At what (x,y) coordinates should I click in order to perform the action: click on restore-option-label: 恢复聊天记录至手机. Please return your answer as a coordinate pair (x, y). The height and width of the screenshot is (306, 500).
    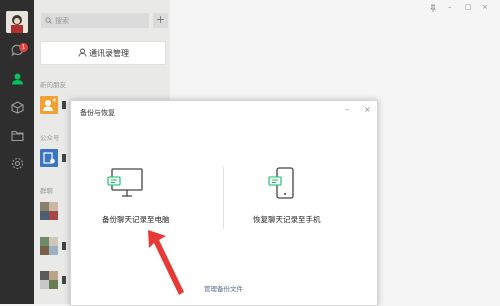
    Looking at the image, I should click on (287, 219).